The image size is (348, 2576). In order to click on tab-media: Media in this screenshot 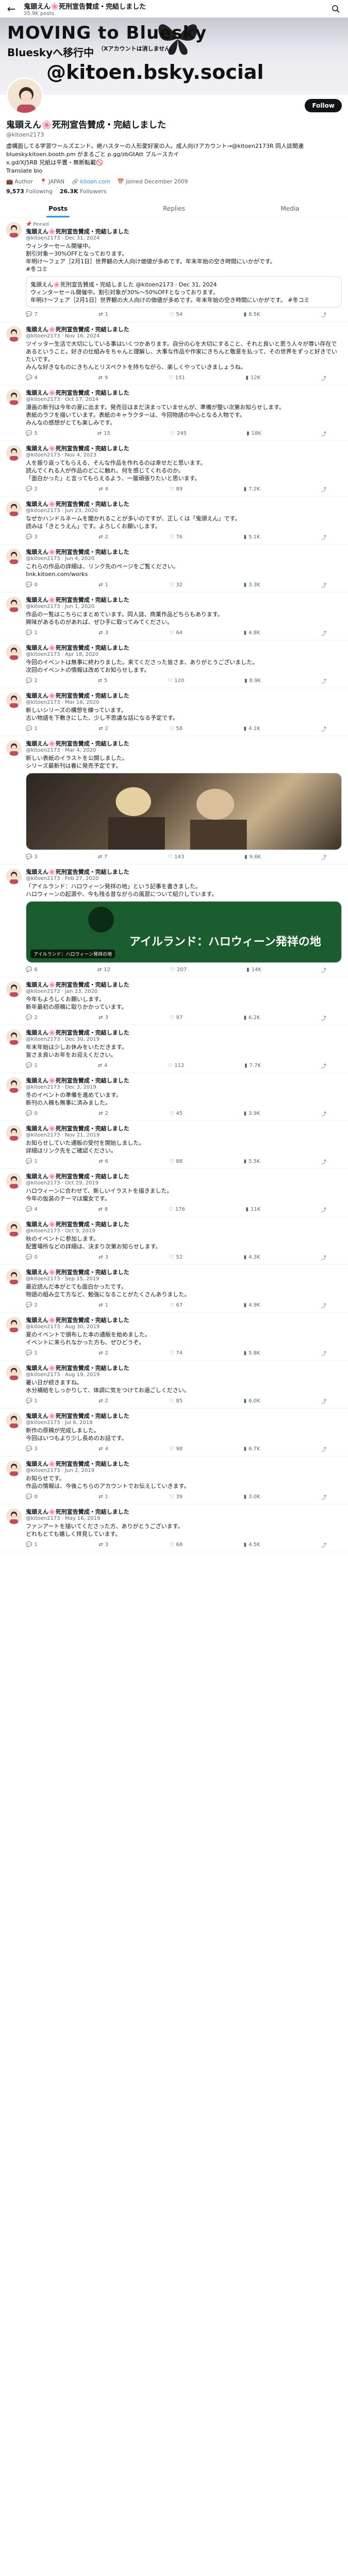, I will do `click(290, 208)`.